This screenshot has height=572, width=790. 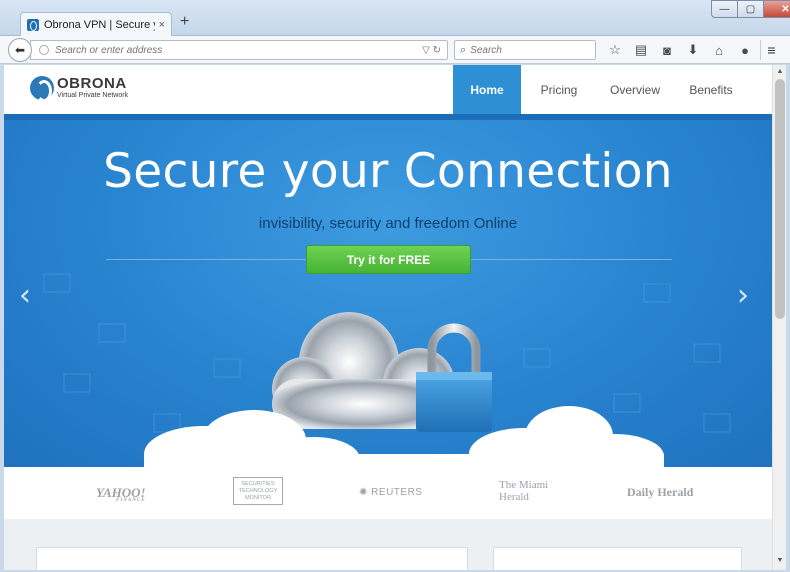 What do you see at coordinates (711, 89) in the screenshot?
I see `nav-benefits: Benefits` at bounding box center [711, 89].